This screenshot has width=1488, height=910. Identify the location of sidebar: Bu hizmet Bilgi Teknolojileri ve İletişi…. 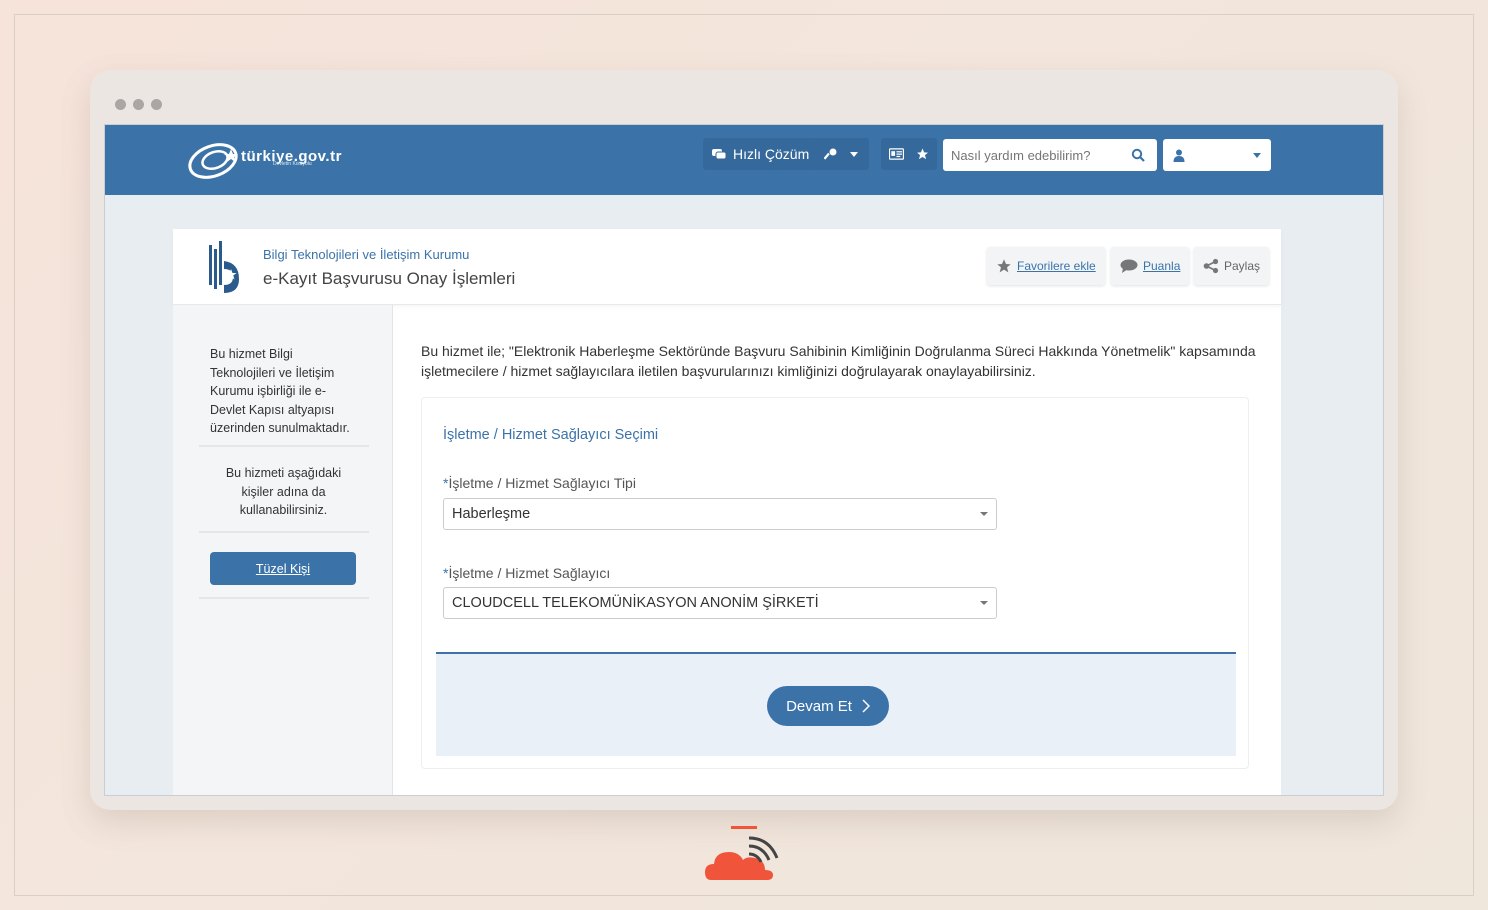
(283, 550).